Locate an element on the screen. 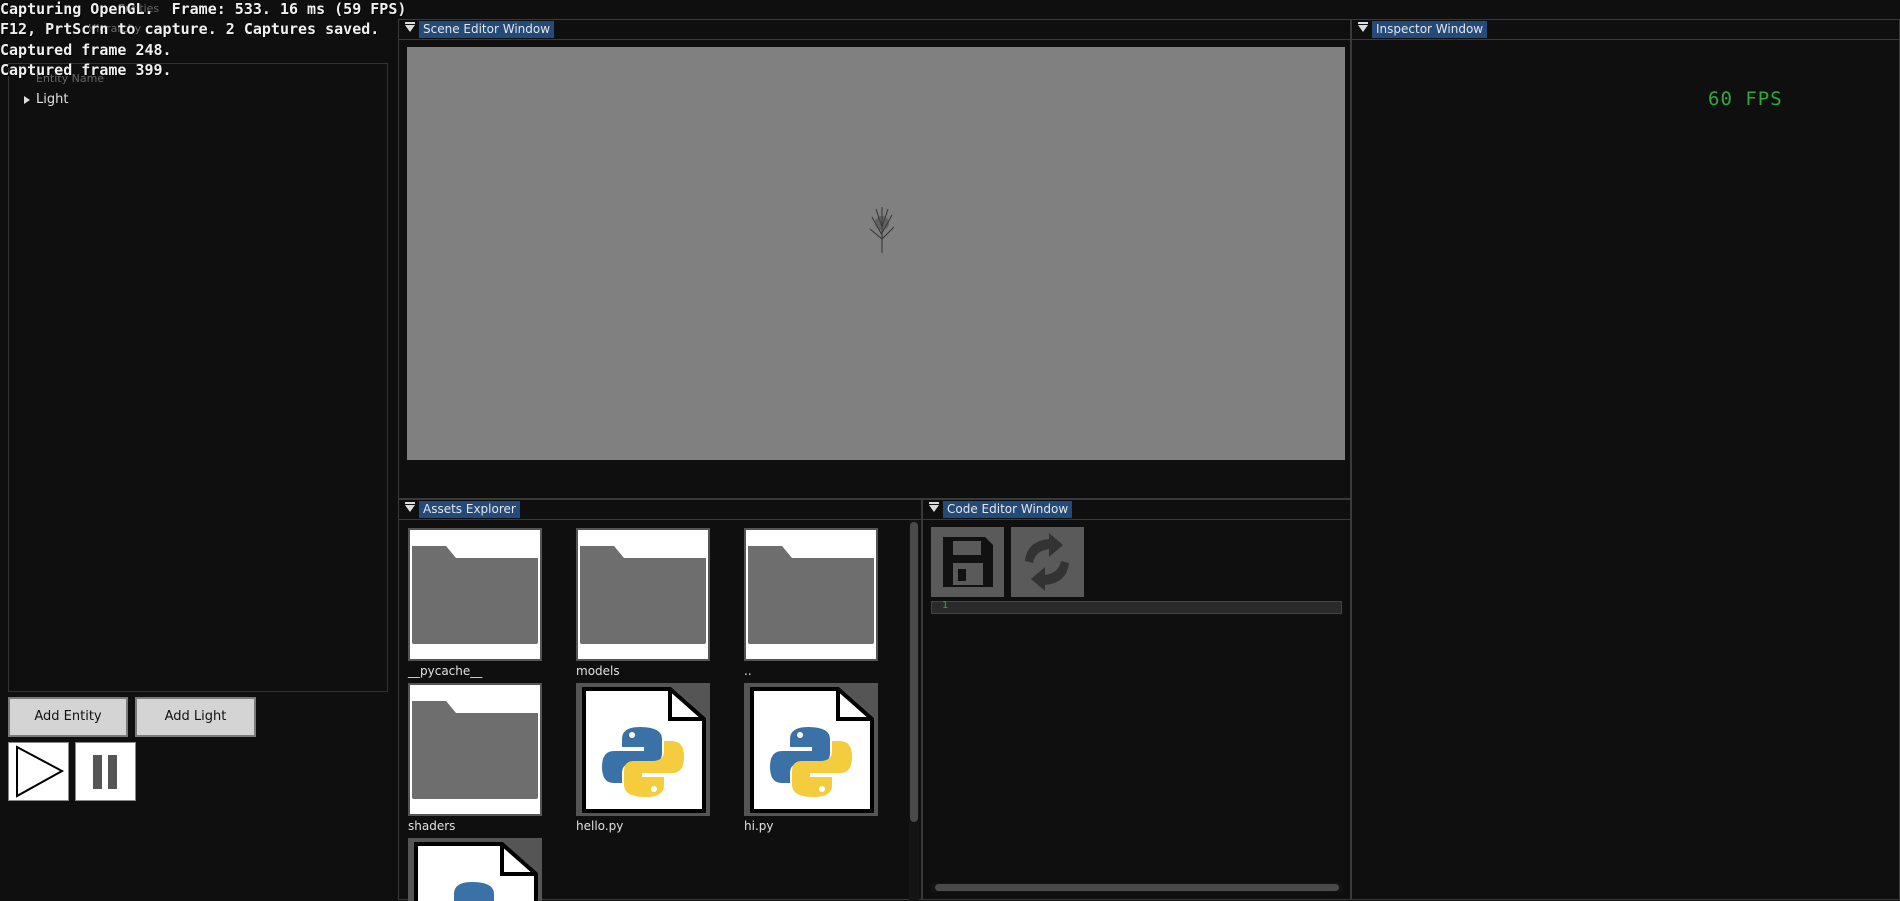  asset-label: .. is located at coordinates (748, 671).